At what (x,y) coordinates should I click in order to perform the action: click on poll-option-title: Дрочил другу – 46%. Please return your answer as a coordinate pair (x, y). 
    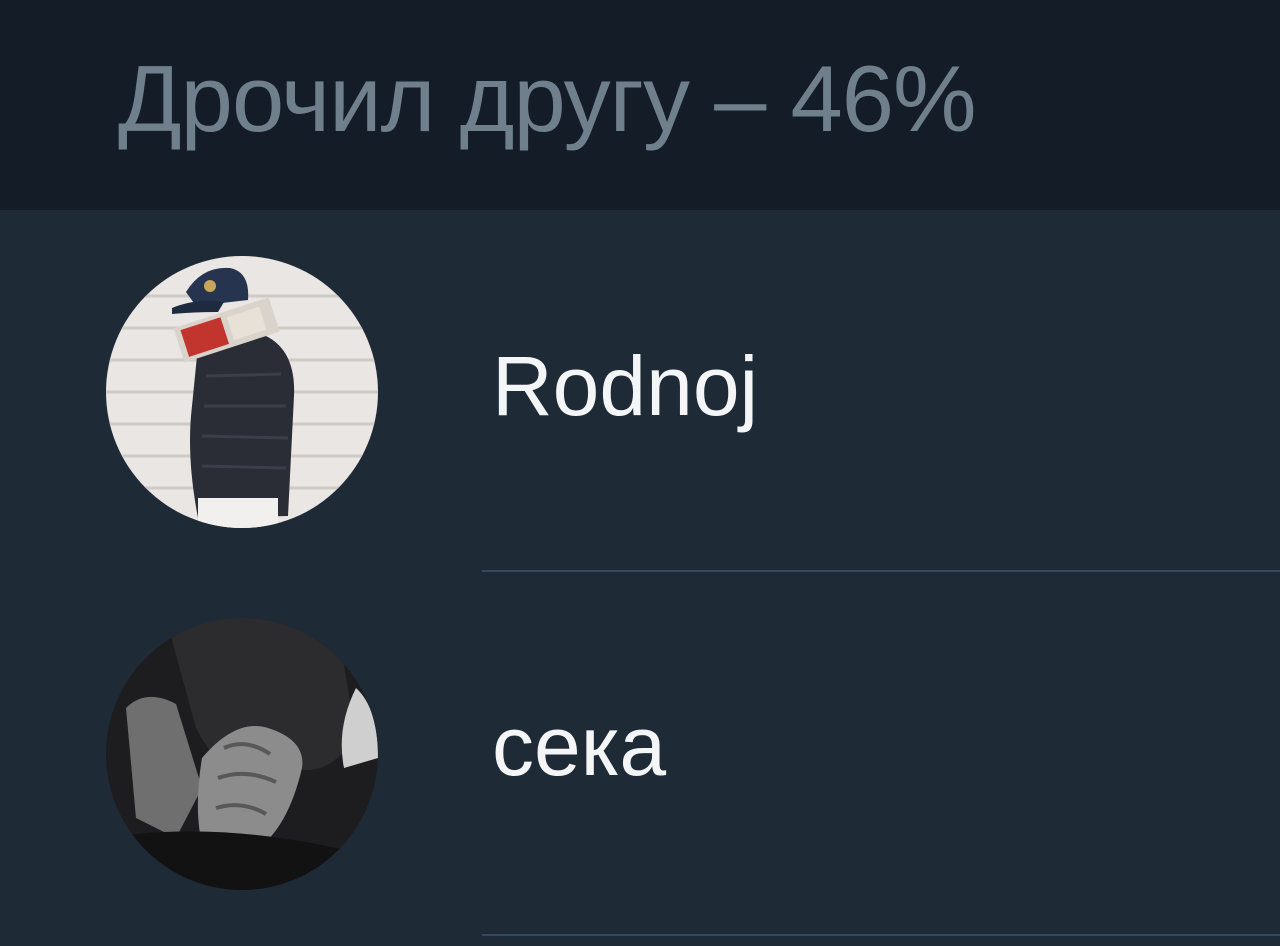
    Looking at the image, I should click on (547, 98).